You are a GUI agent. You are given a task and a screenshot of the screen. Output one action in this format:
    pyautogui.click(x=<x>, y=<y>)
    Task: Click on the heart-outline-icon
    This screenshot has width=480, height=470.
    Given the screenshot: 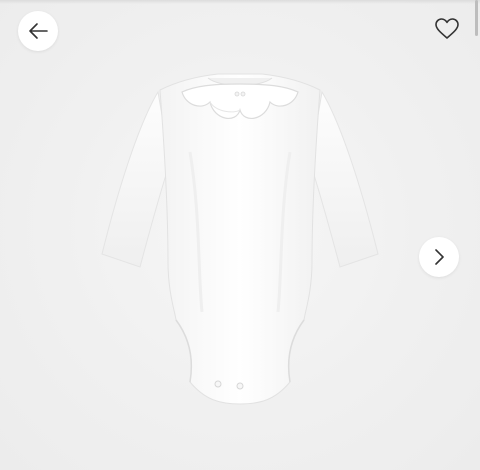 What is the action you would take?
    pyautogui.click(x=447, y=29)
    